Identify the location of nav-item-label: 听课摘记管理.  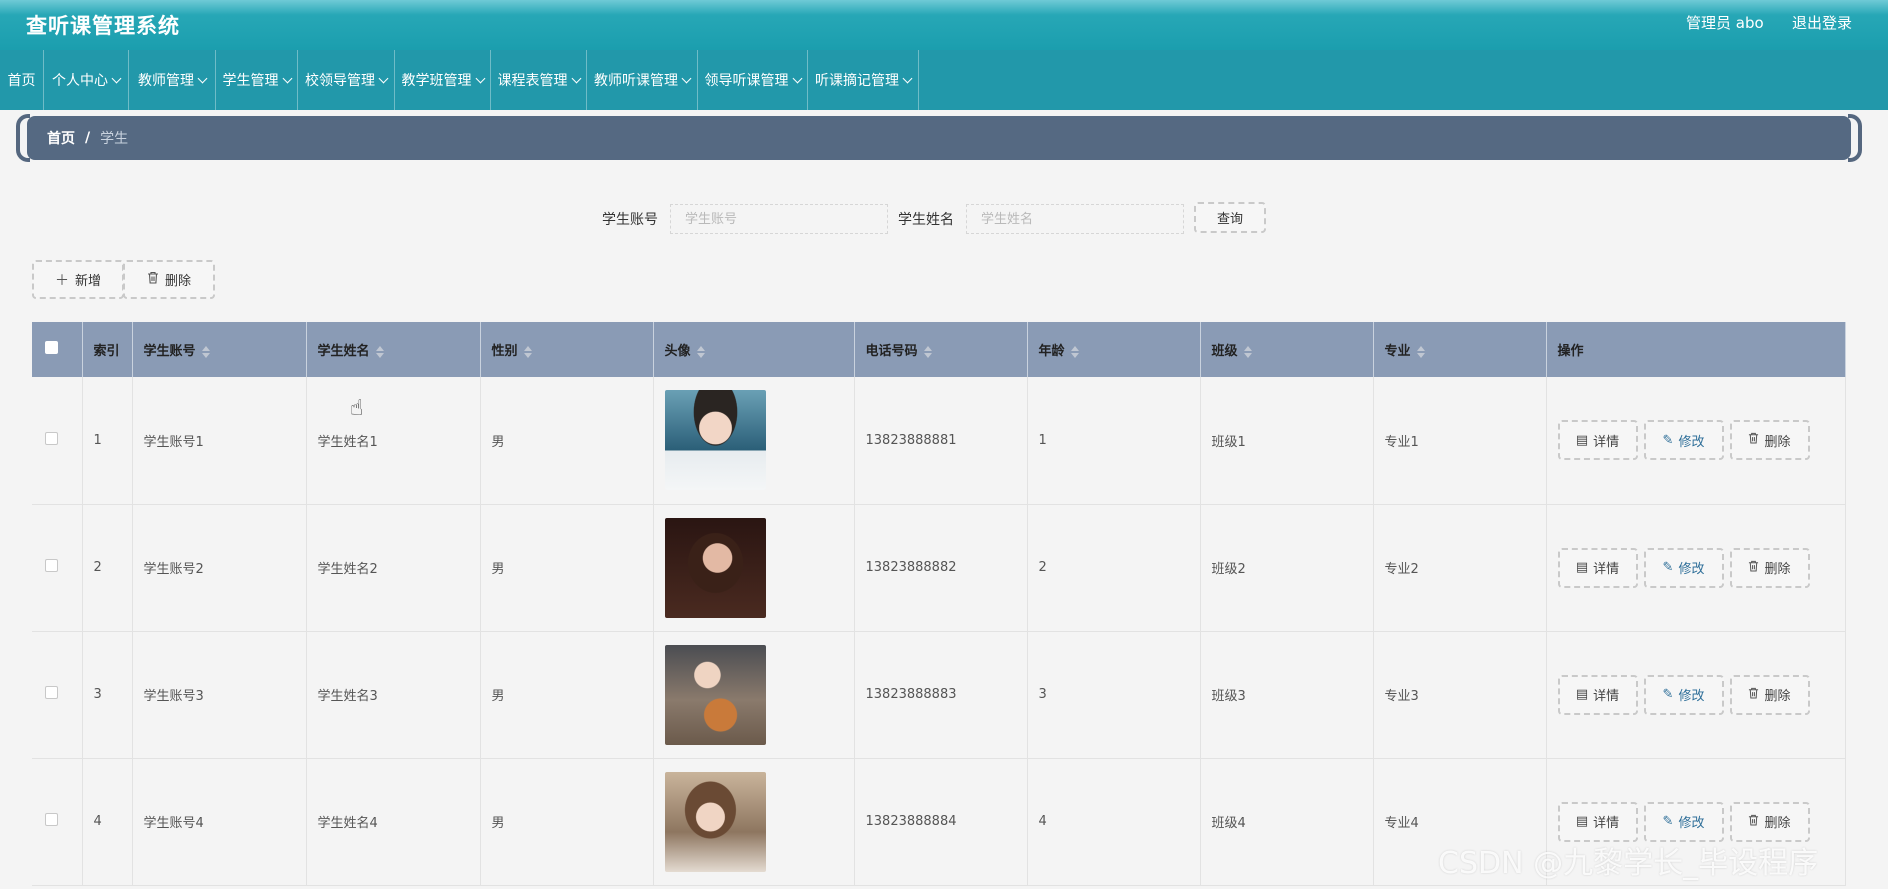
(857, 81).